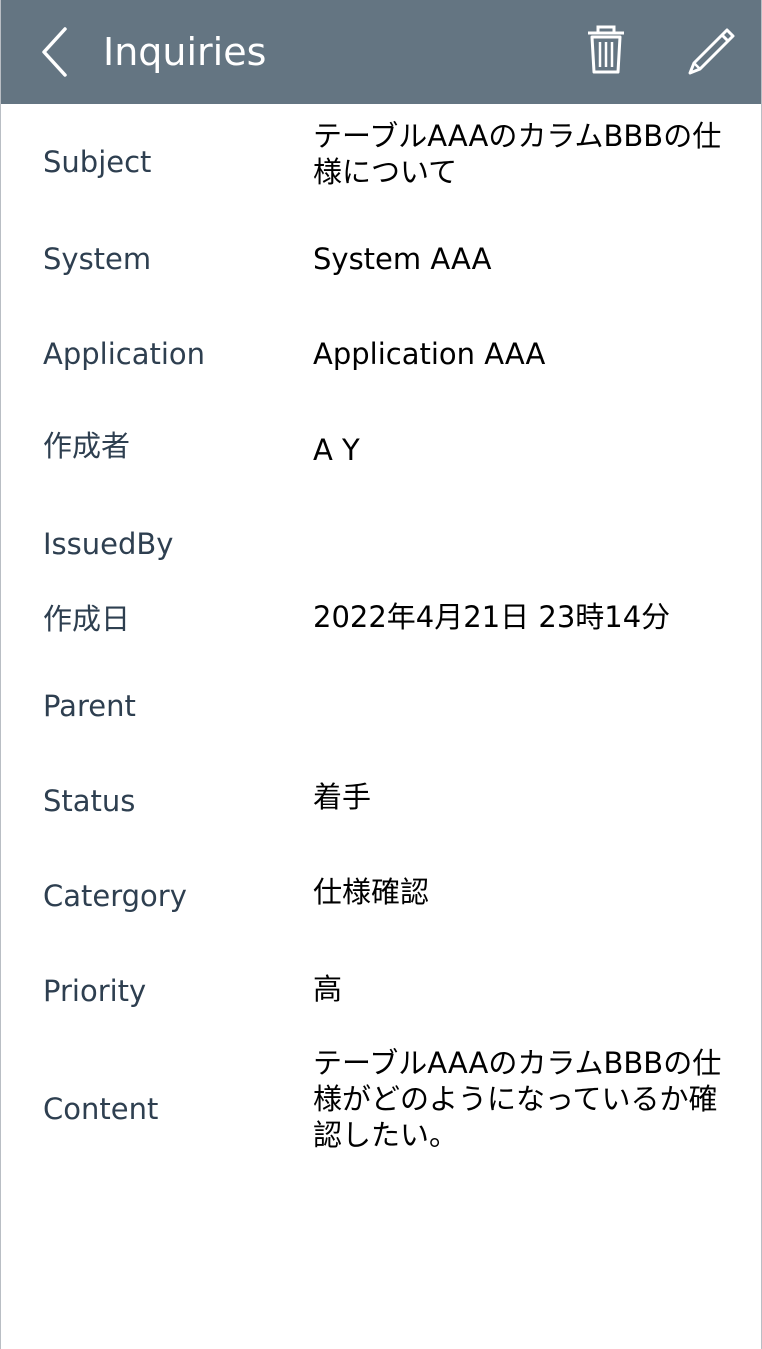 The image size is (762, 1349). Describe the element at coordinates (108, 544) in the screenshot. I see `field-label: IssuedBy` at that location.